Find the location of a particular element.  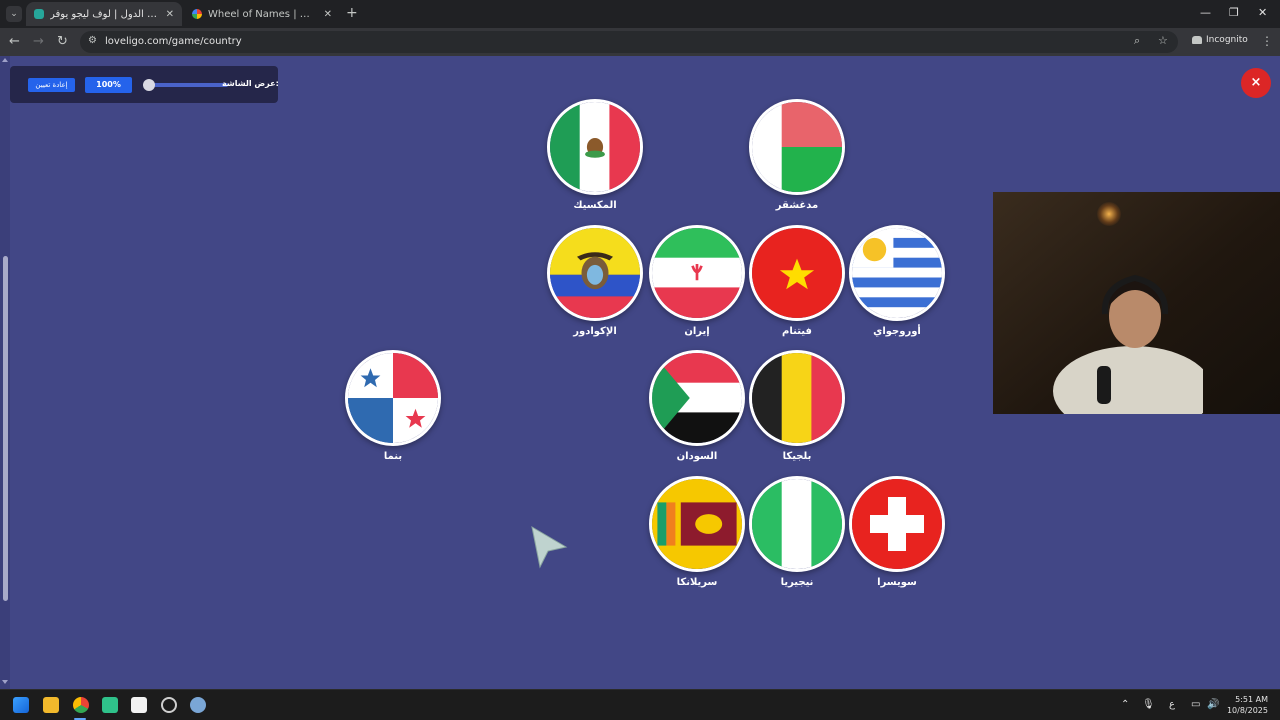

country-name: بلجيكا is located at coordinates (797, 456).